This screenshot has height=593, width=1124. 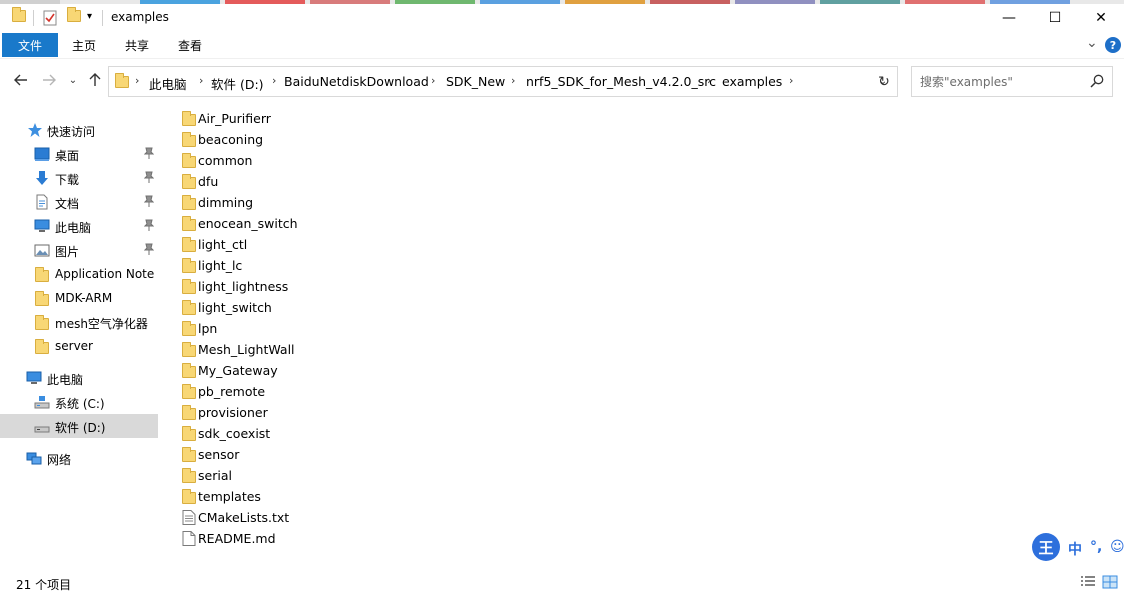 I want to click on breadcrumb-drive-d: 软件 (D:), so click(x=237, y=83).